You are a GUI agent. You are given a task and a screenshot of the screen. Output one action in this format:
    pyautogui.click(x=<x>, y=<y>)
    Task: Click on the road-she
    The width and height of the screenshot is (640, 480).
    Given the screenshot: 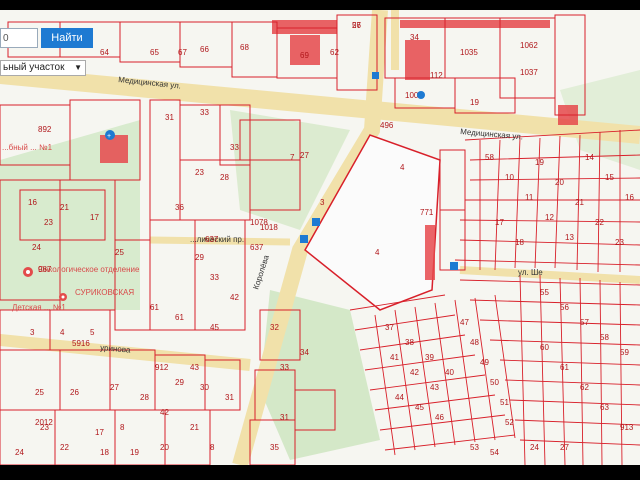 What is the action you would take?
    pyautogui.click(x=549, y=275)
    